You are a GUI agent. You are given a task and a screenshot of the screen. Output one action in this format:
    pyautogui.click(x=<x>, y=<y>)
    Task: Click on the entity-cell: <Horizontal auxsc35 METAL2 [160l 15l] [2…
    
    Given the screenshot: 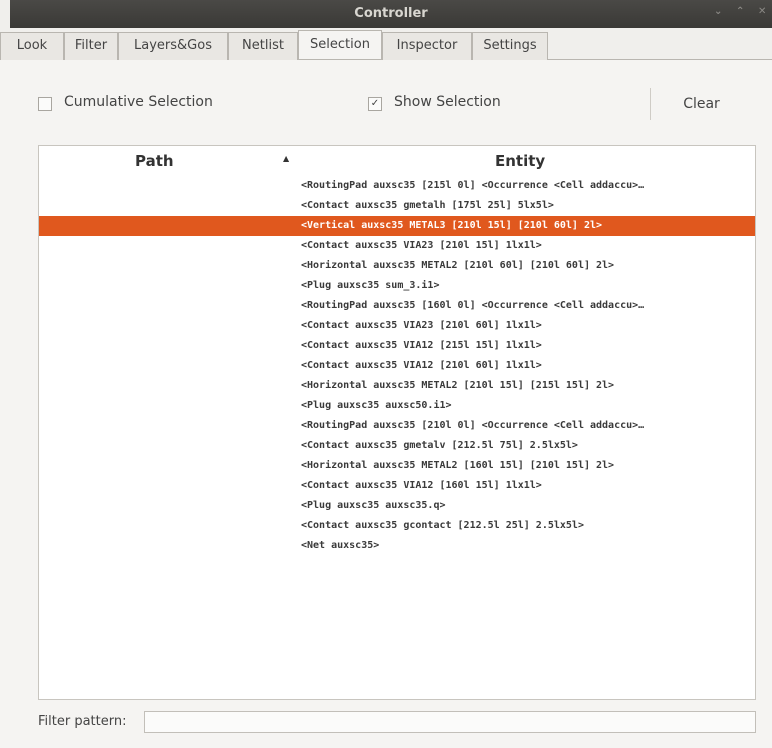 What is the action you would take?
    pyautogui.click(x=458, y=465)
    